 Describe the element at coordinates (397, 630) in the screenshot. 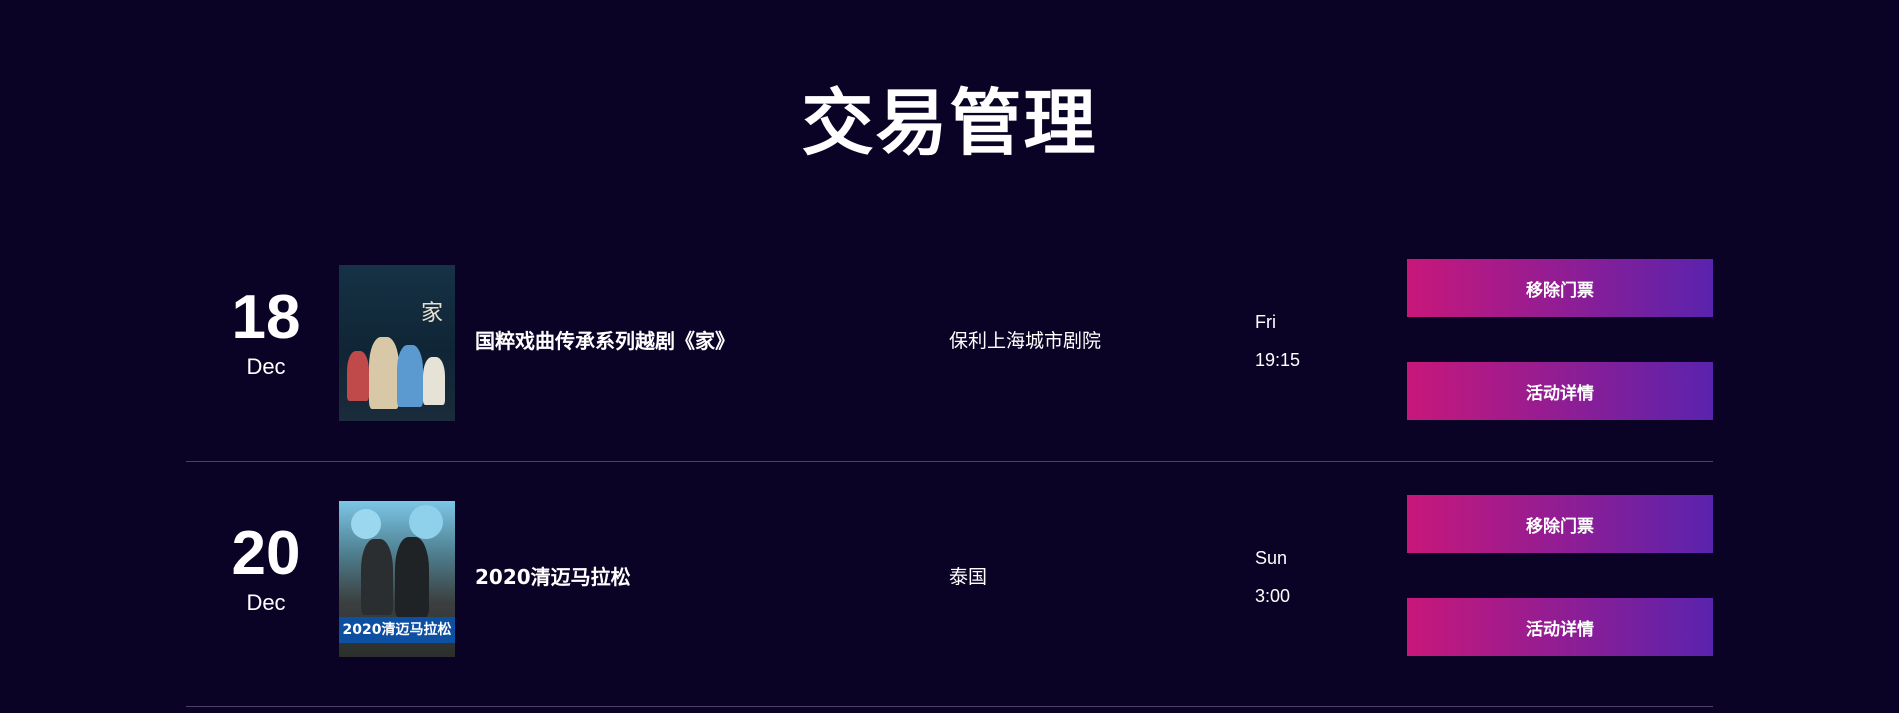

I see `poster-banner-text: 2020清迈马拉松` at that location.